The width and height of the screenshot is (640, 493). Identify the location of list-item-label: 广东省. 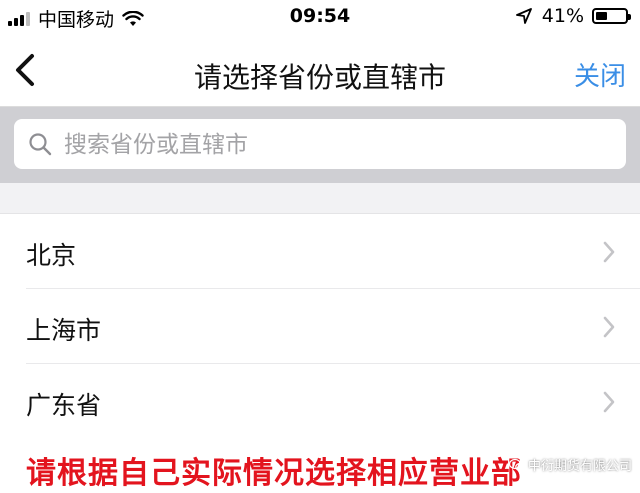
(64, 405).